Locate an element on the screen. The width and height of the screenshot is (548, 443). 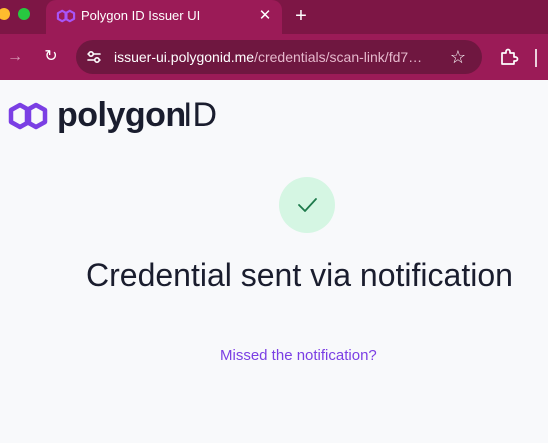
maximize-window-button is located at coordinates (24, 14).